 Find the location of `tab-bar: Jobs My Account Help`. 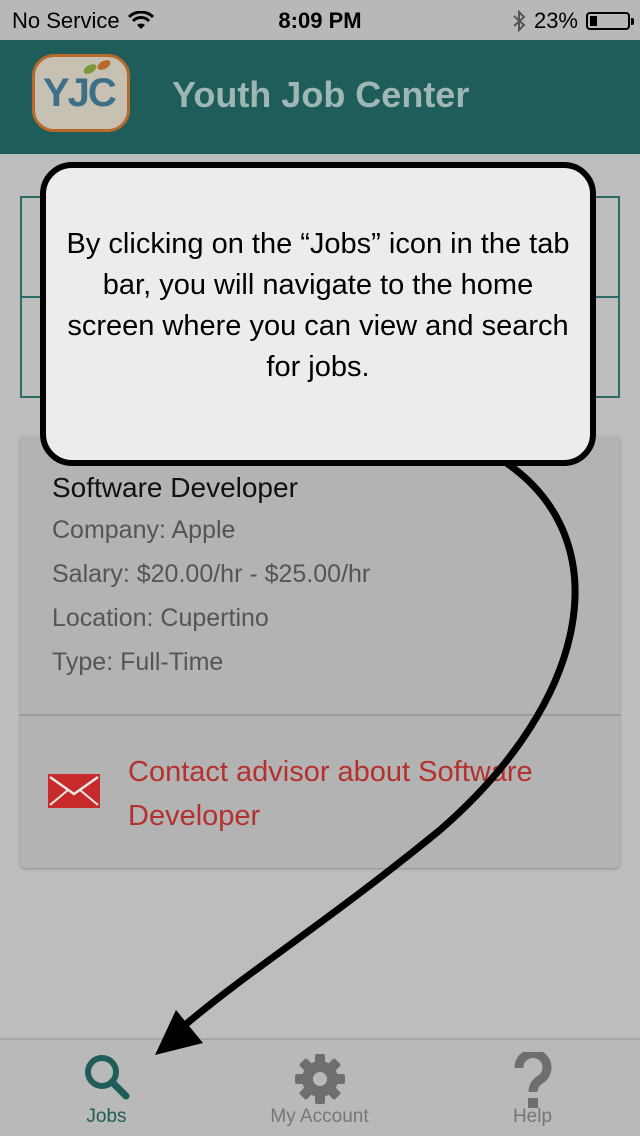

tab-bar: Jobs My Account Help is located at coordinates (320, 1087).